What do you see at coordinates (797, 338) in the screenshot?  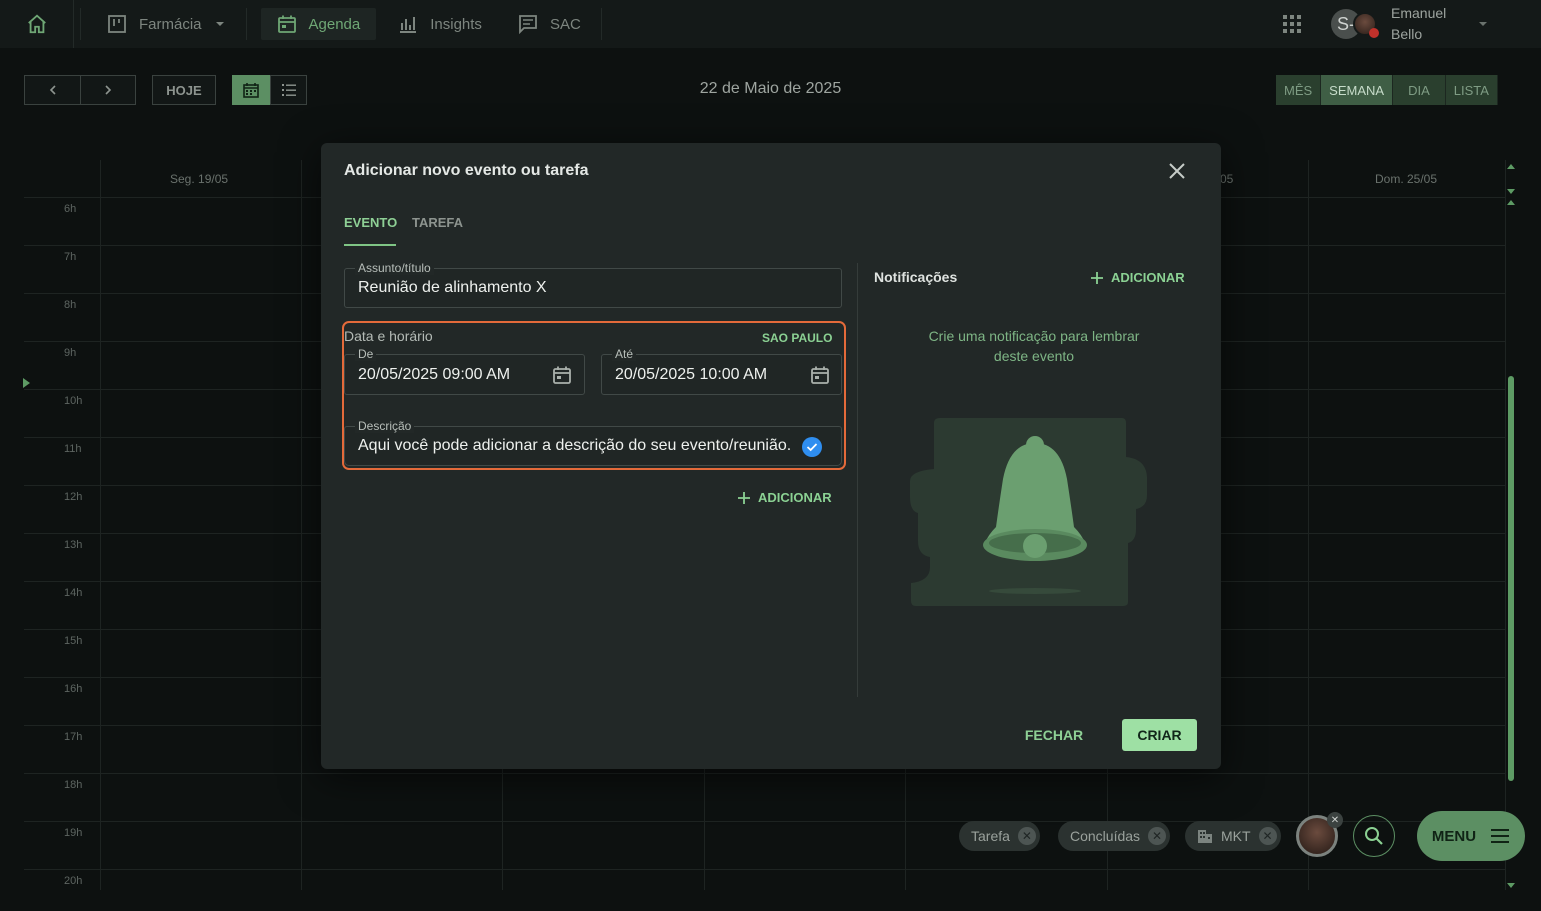 I see `timezone-button: SAO PAULO` at bounding box center [797, 338].